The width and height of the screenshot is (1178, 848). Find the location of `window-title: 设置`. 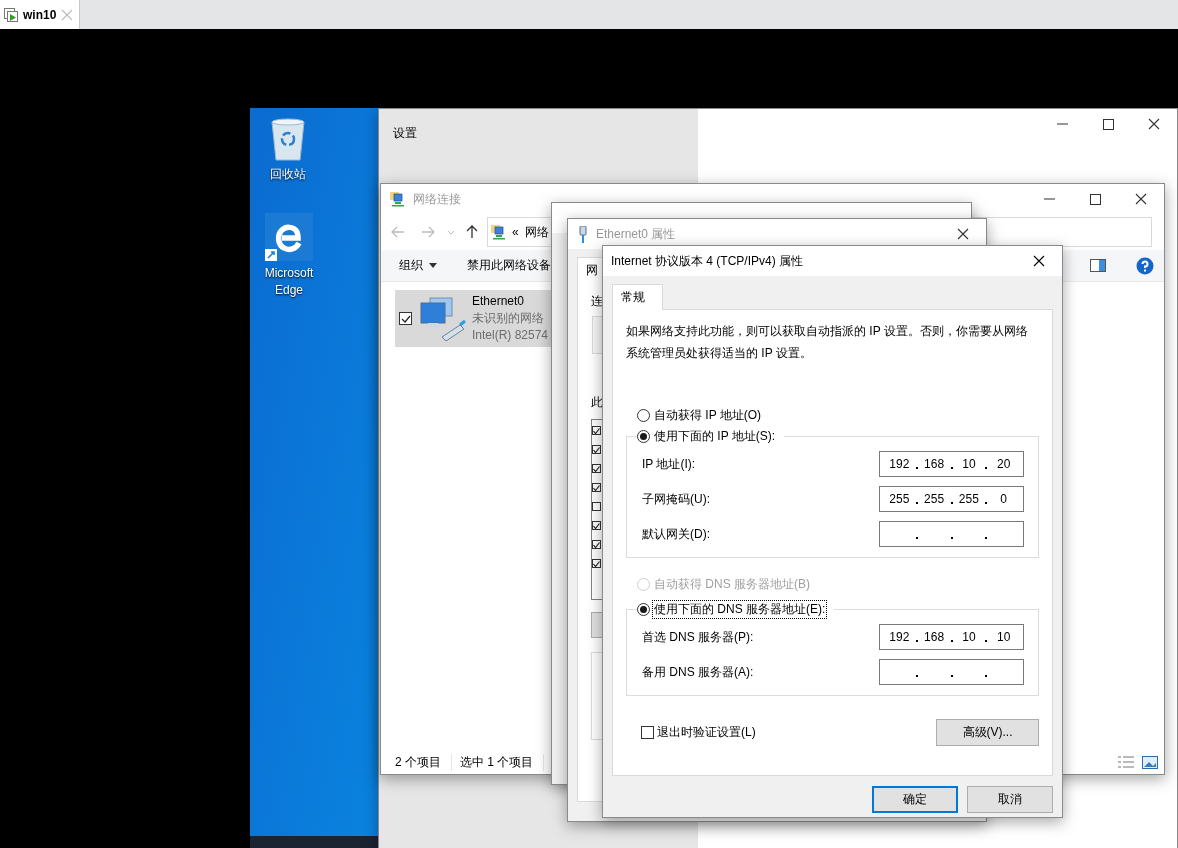

window-title: 设置 is located at coordinates (405, 133).